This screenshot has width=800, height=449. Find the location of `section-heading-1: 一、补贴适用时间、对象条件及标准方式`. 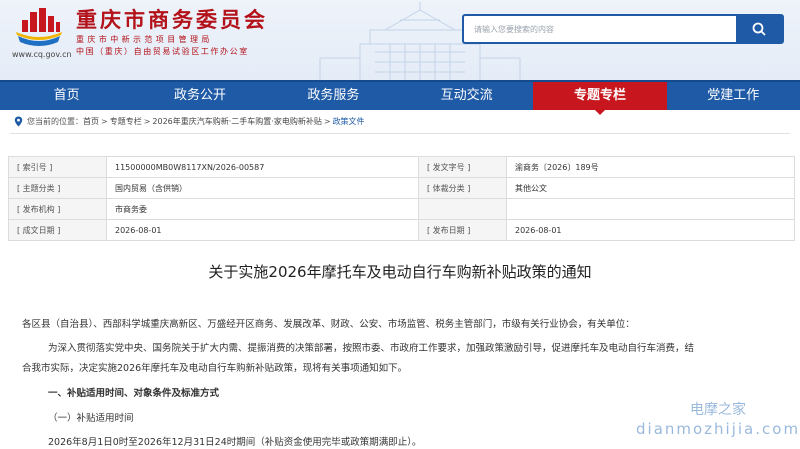

section-heading-1: 一、补贴适用时间、对象条件及标准方式 is located at coordinates (134, 393).